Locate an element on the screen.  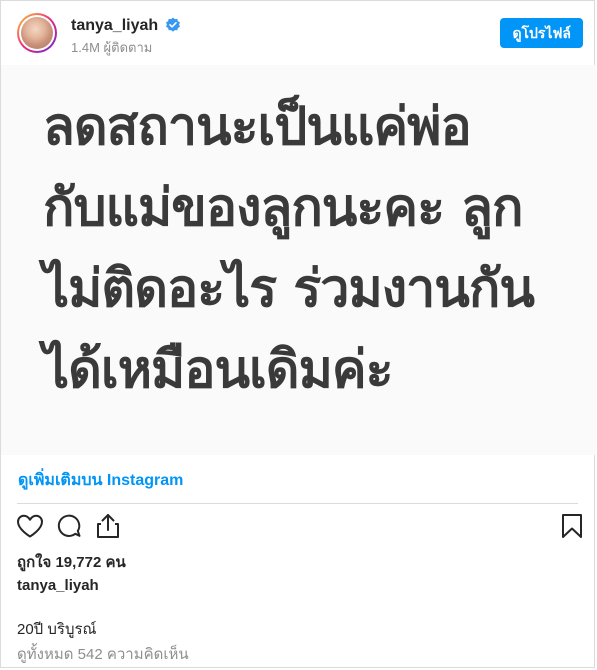
post-text-line: ได้เหมือนเดิมค่ะ is located at coordinates (218, 370).